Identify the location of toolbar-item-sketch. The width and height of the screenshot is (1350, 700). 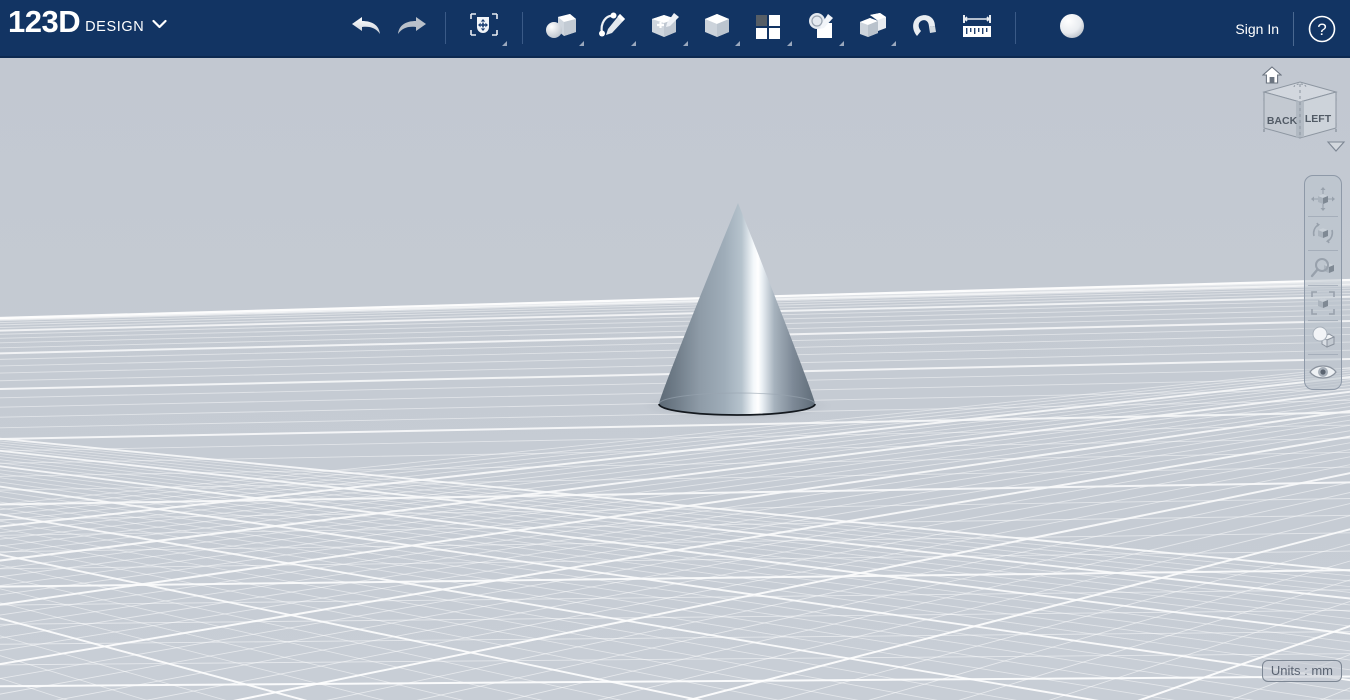
(613, 26).